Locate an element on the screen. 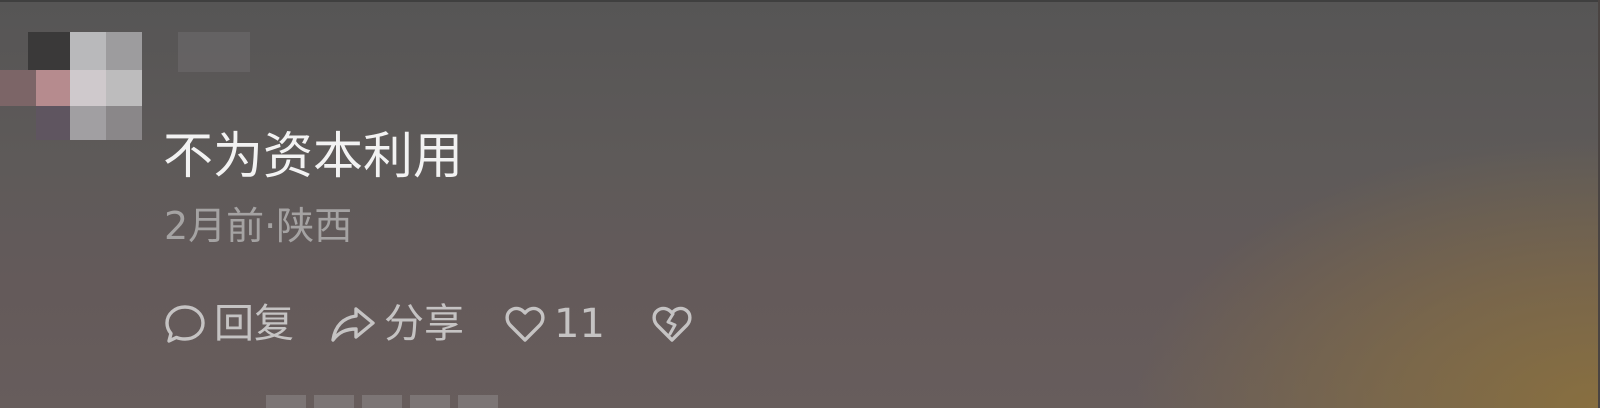 The image size is (1600, 408). comment-bubble-icon is located at coordinates (185, 324).